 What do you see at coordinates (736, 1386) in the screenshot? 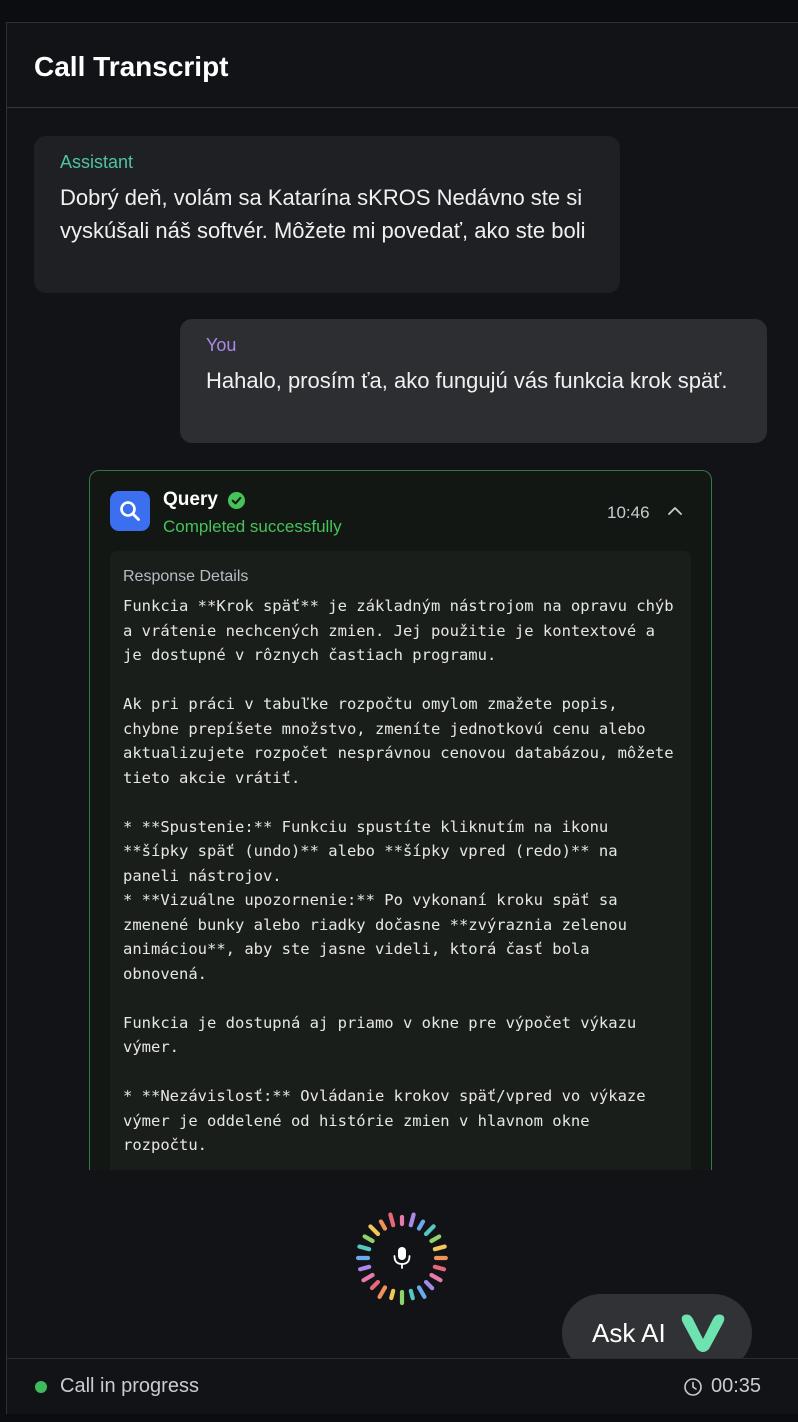
I see `call-duration: 00:35` at bounding box center [736, 1386].